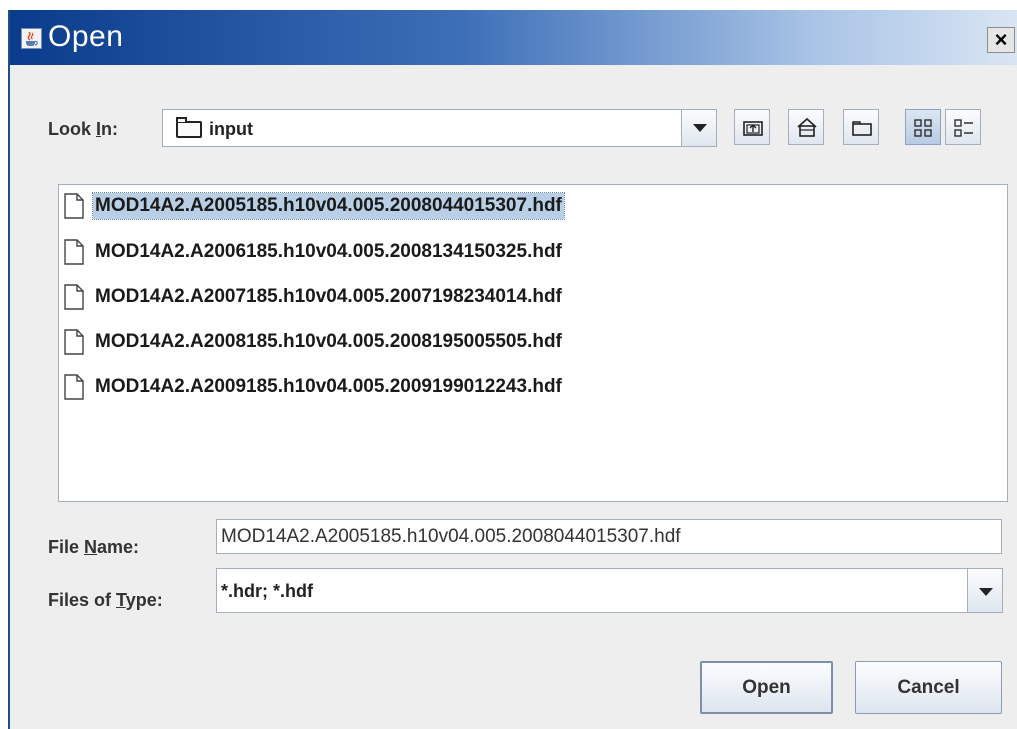 The height and width of the screenshot is (729, 1017). What do you see at coordinates (1001, 40) in the screenshot?
I see `close-button: ×` at bounding box center [1001, 40].